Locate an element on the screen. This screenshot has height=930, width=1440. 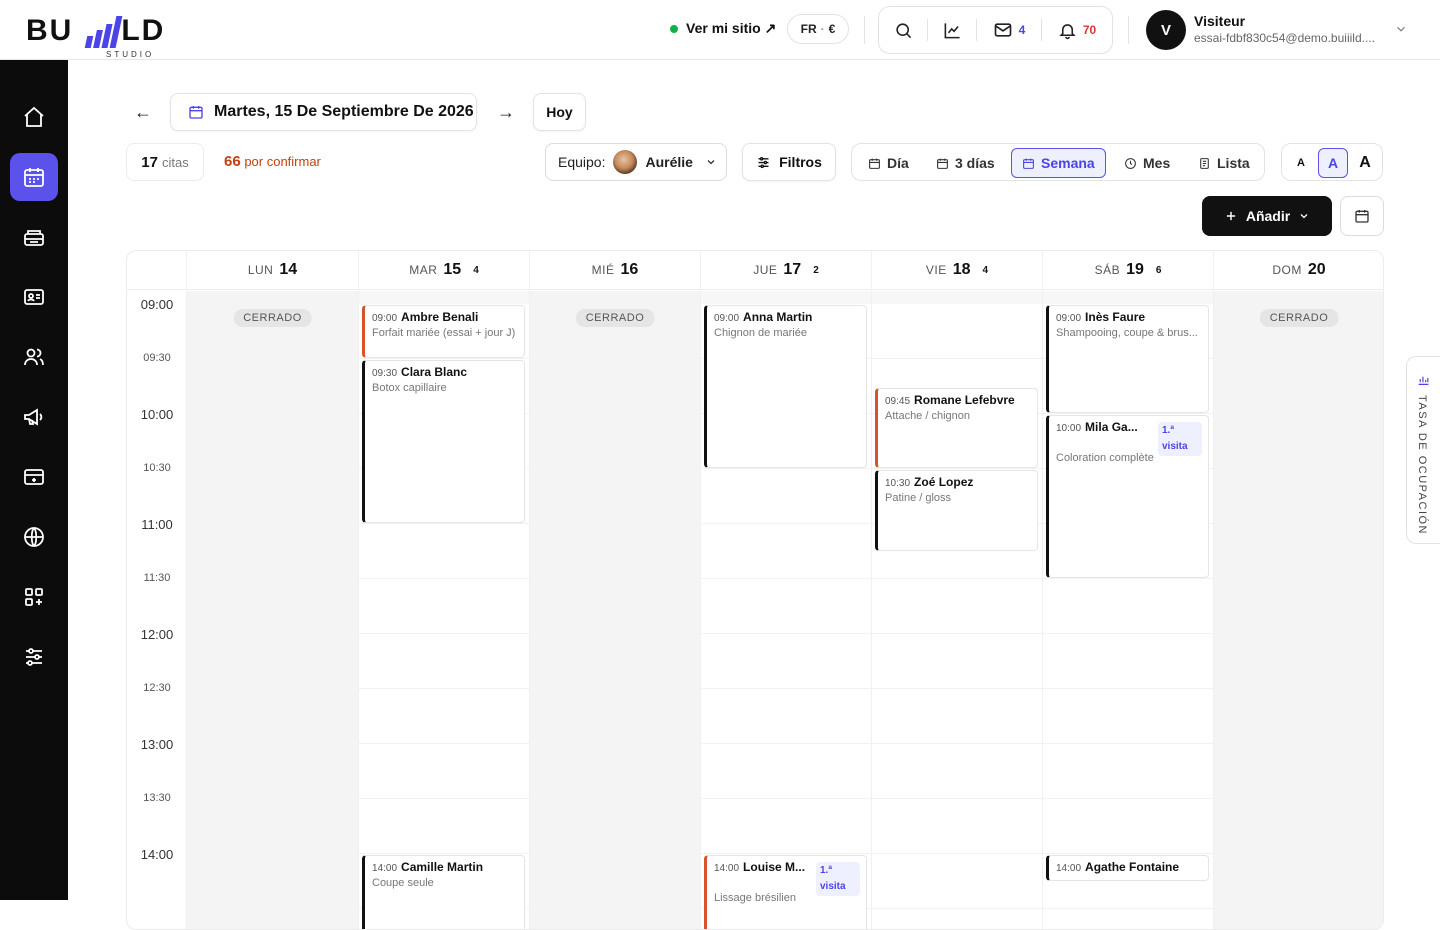
stats-button is located at coordinates (952, 30).